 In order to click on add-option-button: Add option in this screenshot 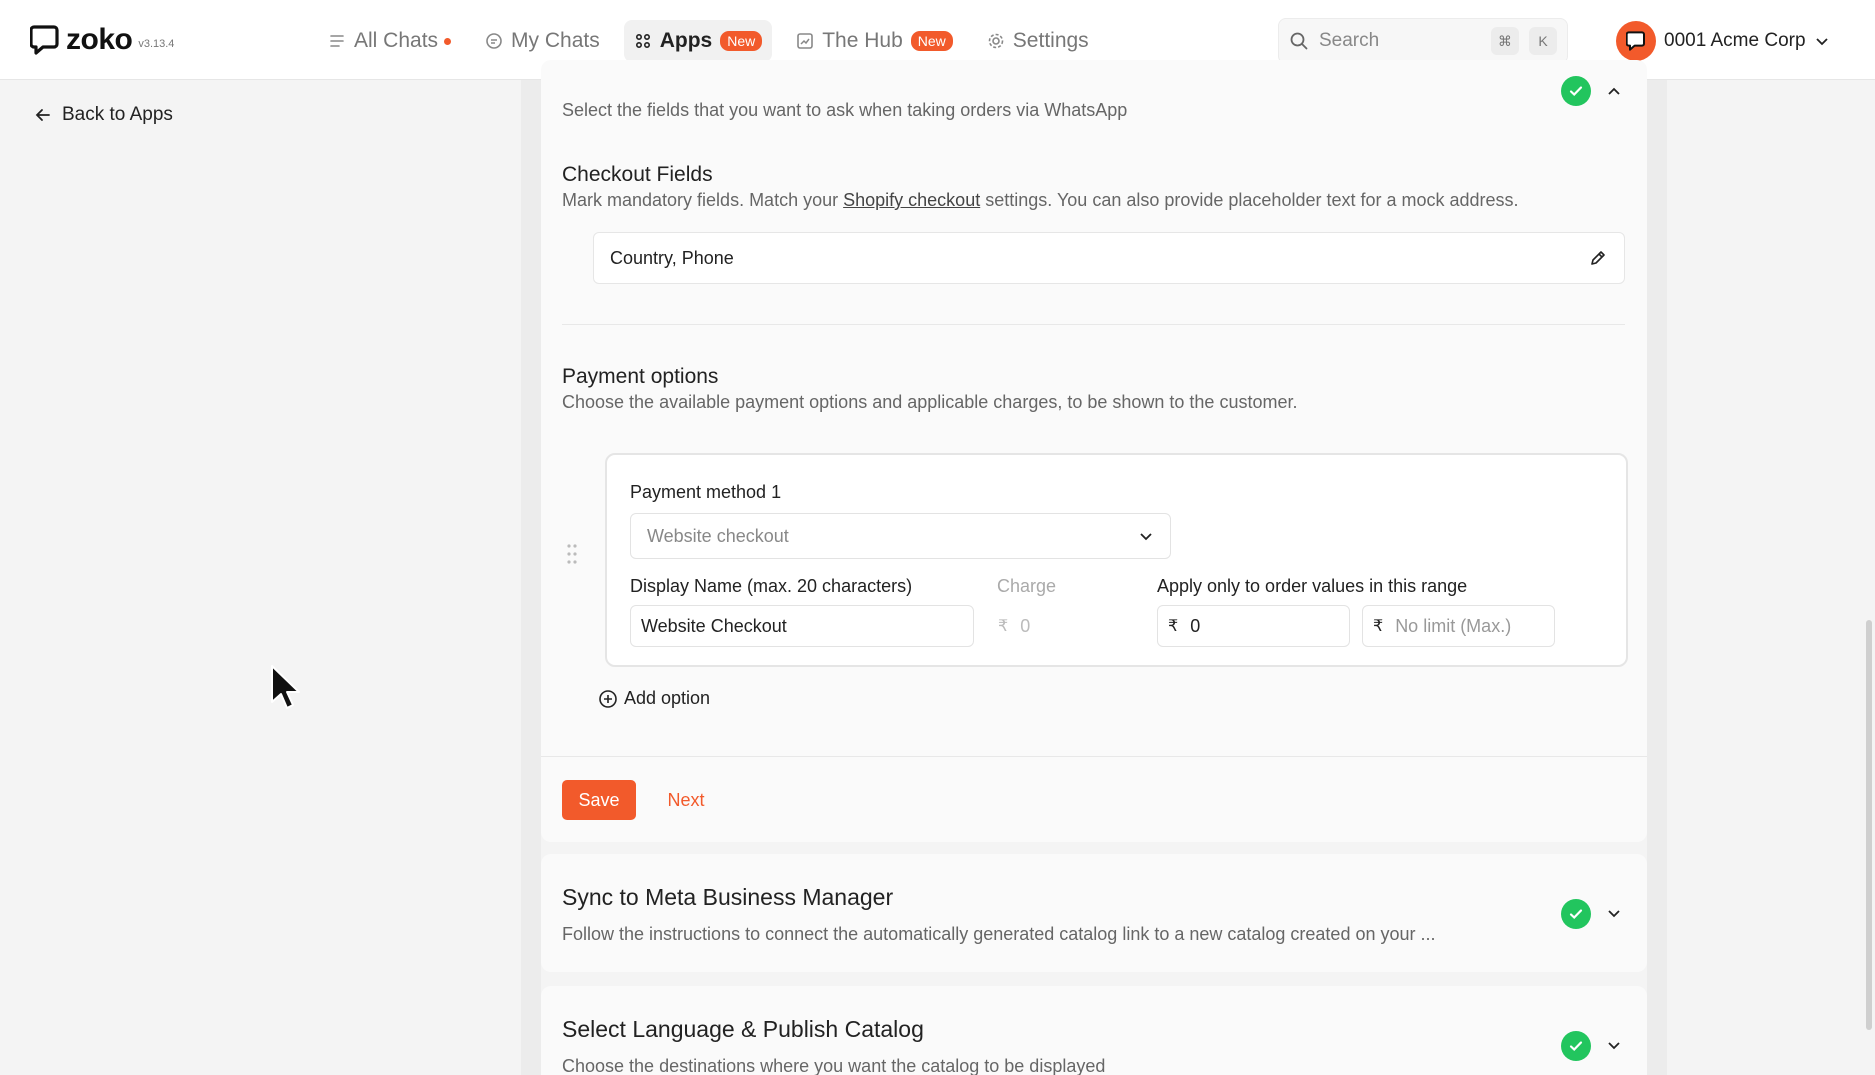, I will do `click(654, 698)`.